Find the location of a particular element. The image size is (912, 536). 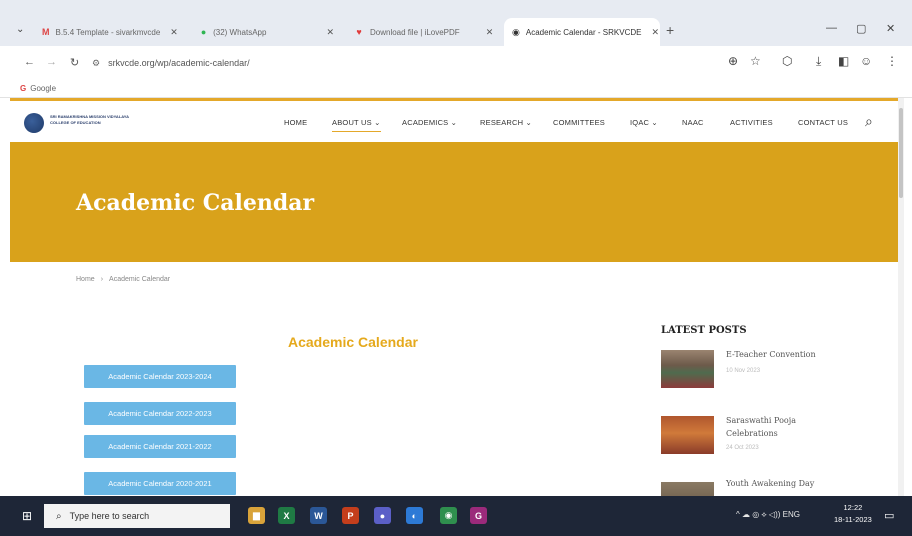

edge-icon: ◐ is located at coordinates (414, 515).